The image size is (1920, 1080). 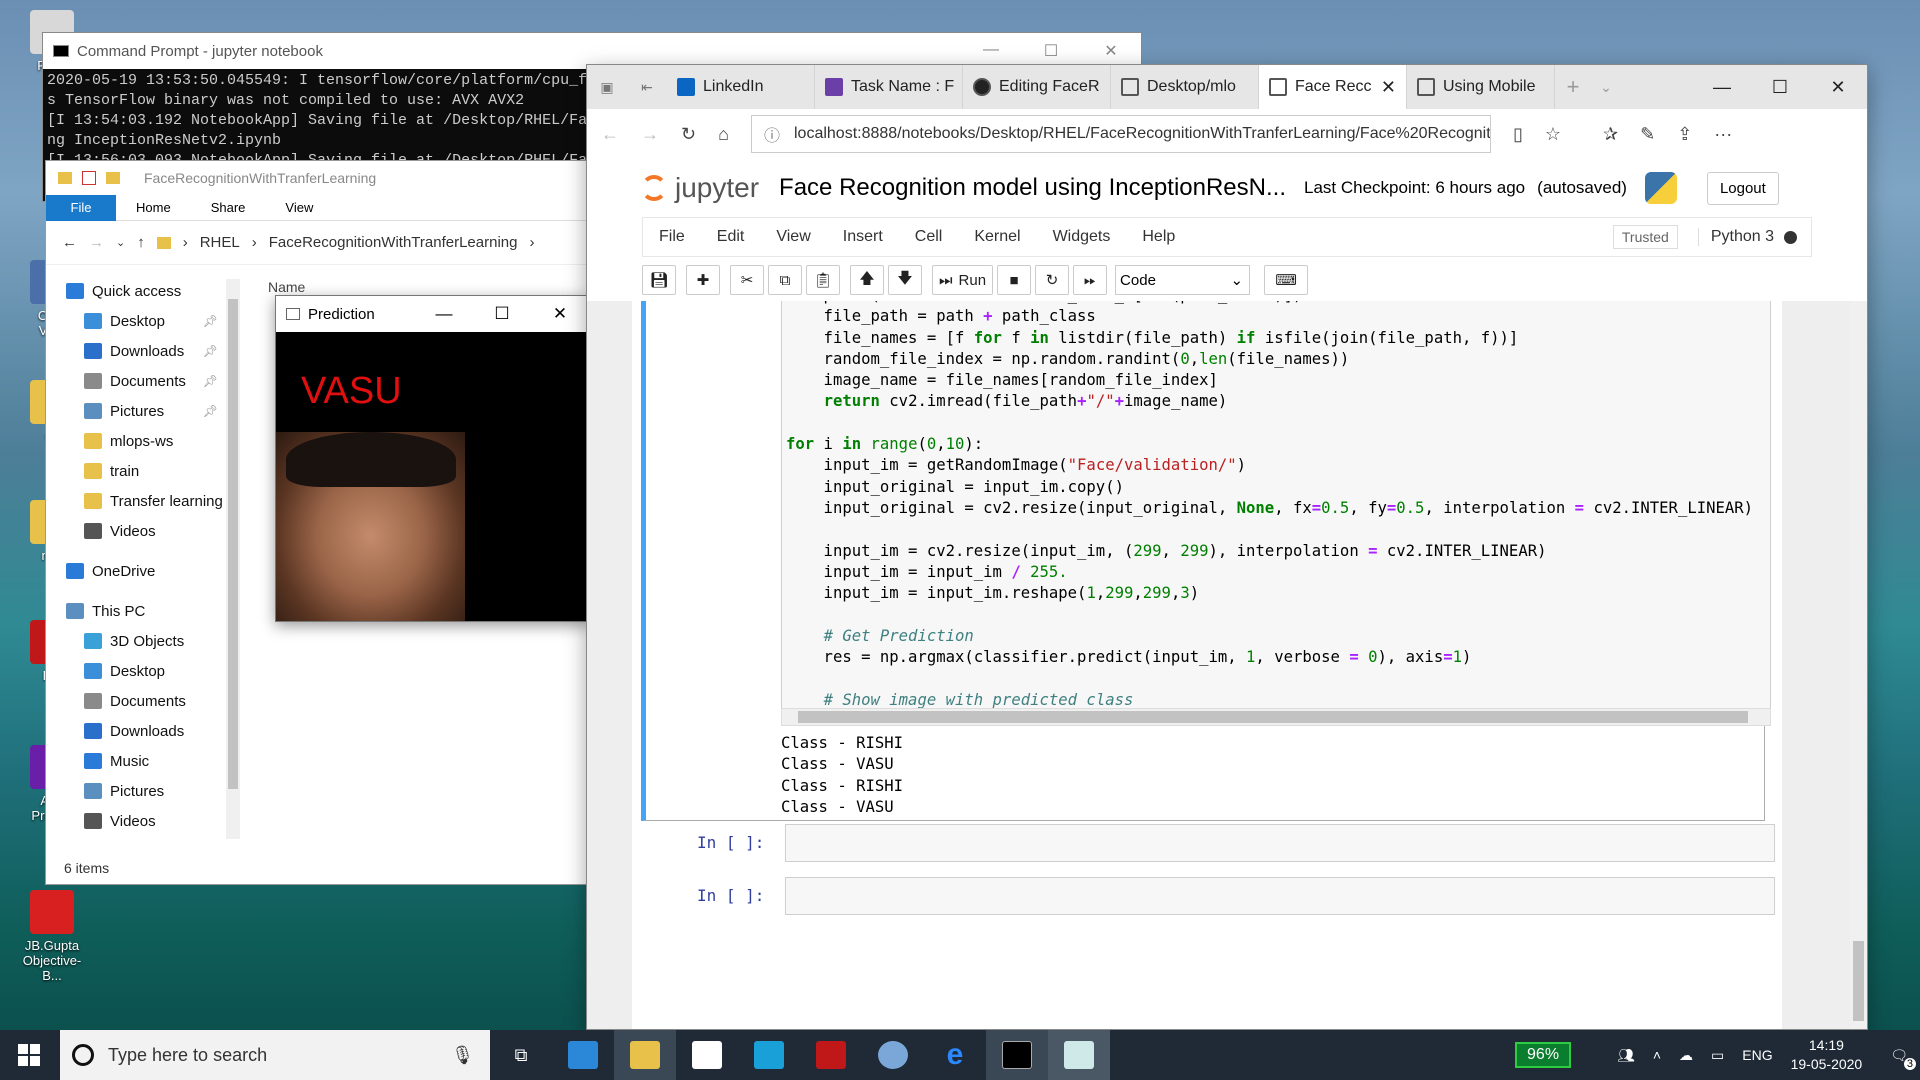 I want to click on move-up-icon: 🡅, so click(x=867, y=280).